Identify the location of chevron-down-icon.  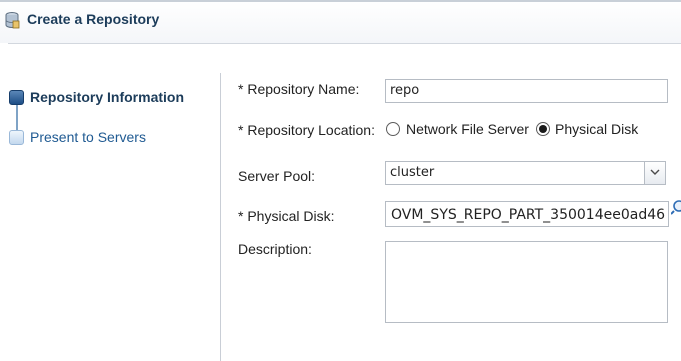
(655, 172).